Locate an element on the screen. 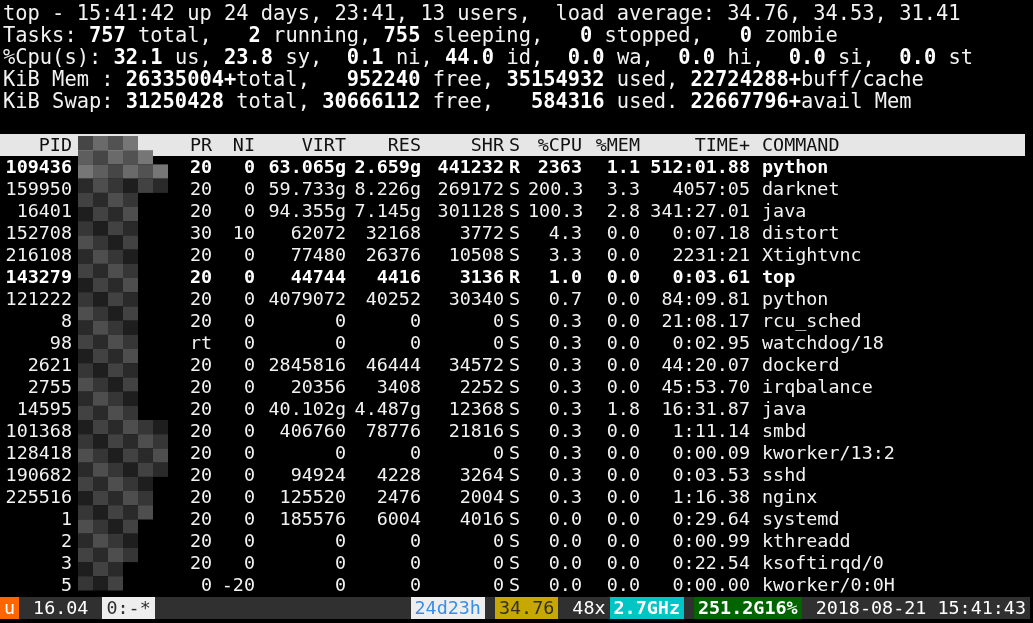  table-cell-text: 34572 is located at coordinates (475, 365).